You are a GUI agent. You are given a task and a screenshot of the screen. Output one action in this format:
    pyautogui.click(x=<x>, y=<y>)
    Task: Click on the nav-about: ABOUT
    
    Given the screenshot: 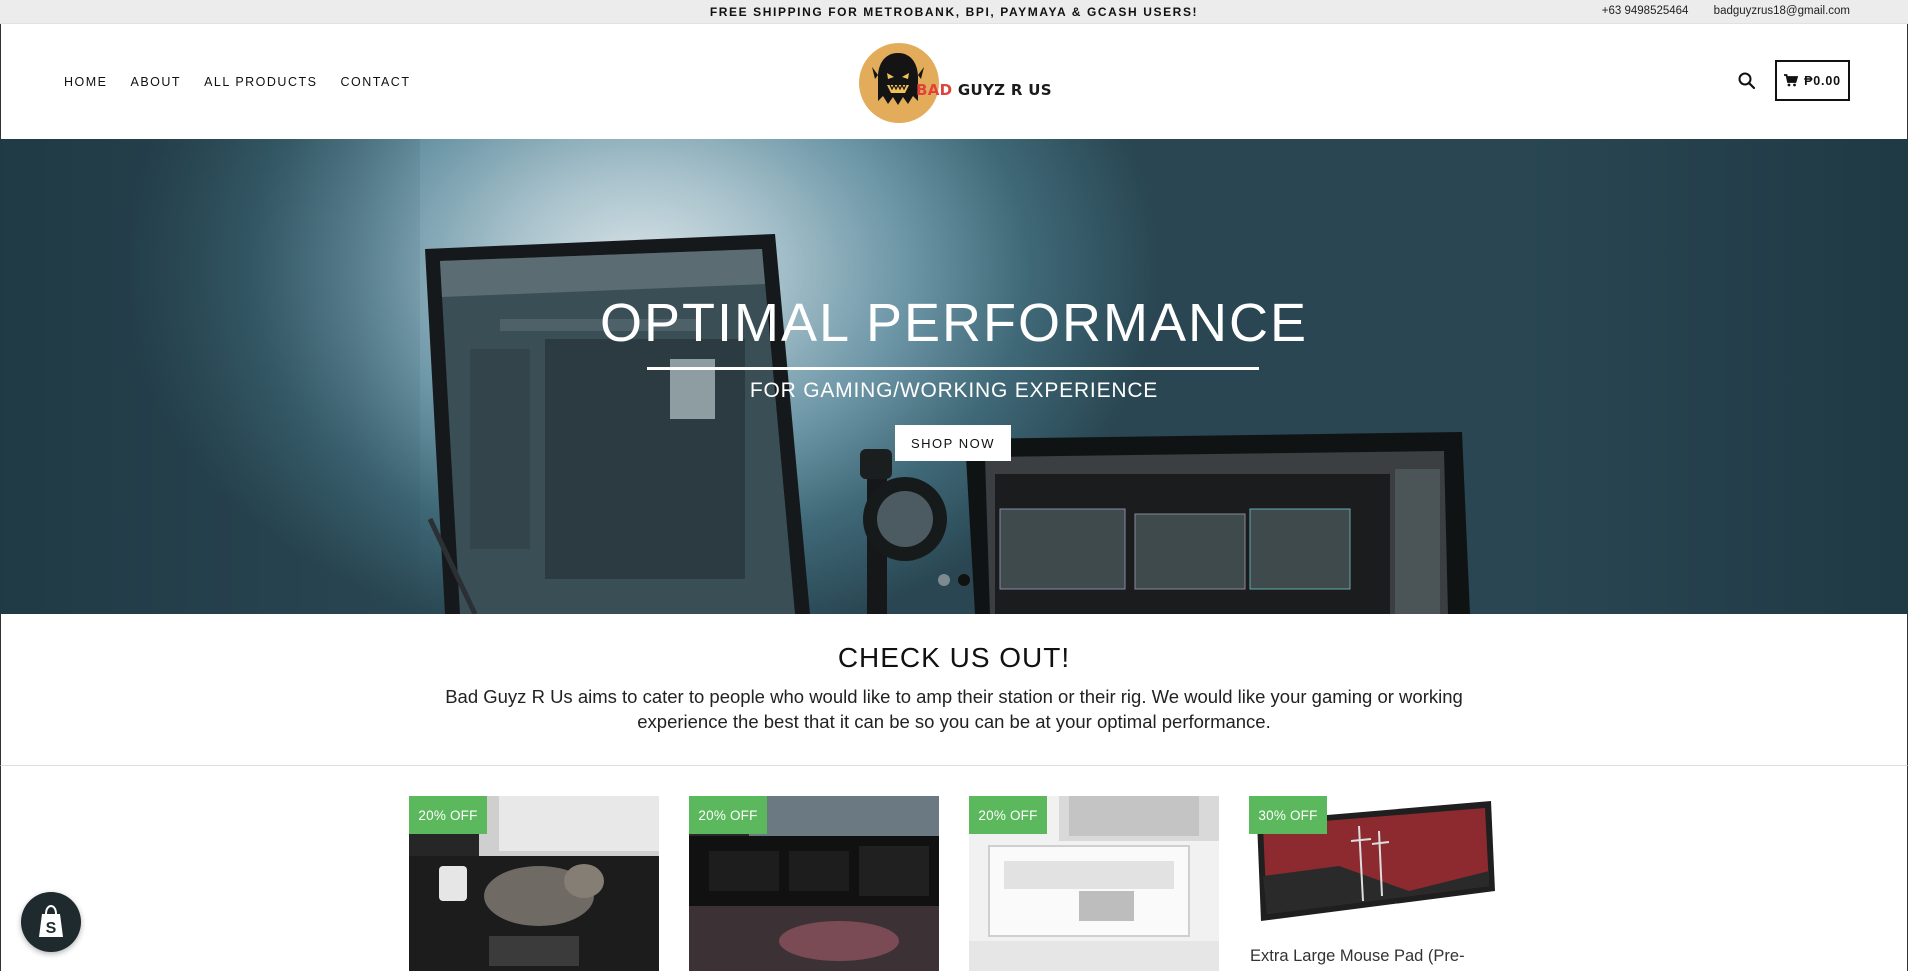 What is the action you would take?
    pyautogui.click(x=156, y=82)
    